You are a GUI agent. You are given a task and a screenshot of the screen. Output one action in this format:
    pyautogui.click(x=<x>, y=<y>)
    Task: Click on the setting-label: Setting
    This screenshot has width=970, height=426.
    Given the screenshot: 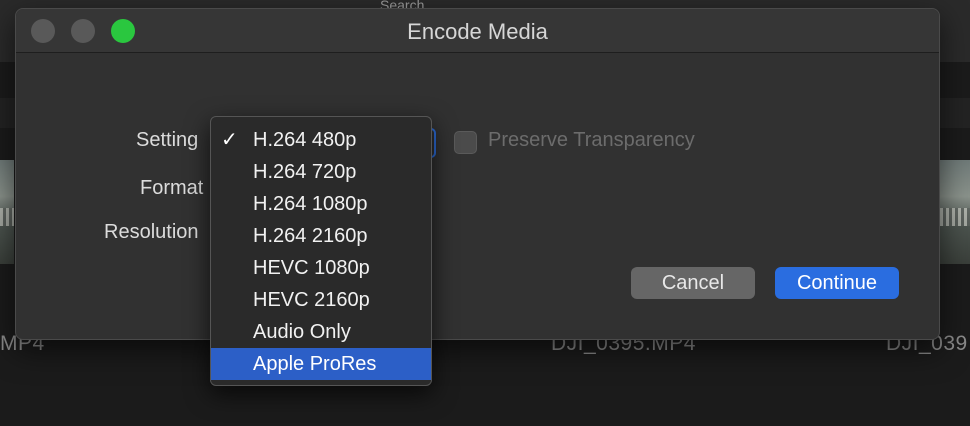 What is the action you would take?
    pyautogui.click(x=167, y=140)
    